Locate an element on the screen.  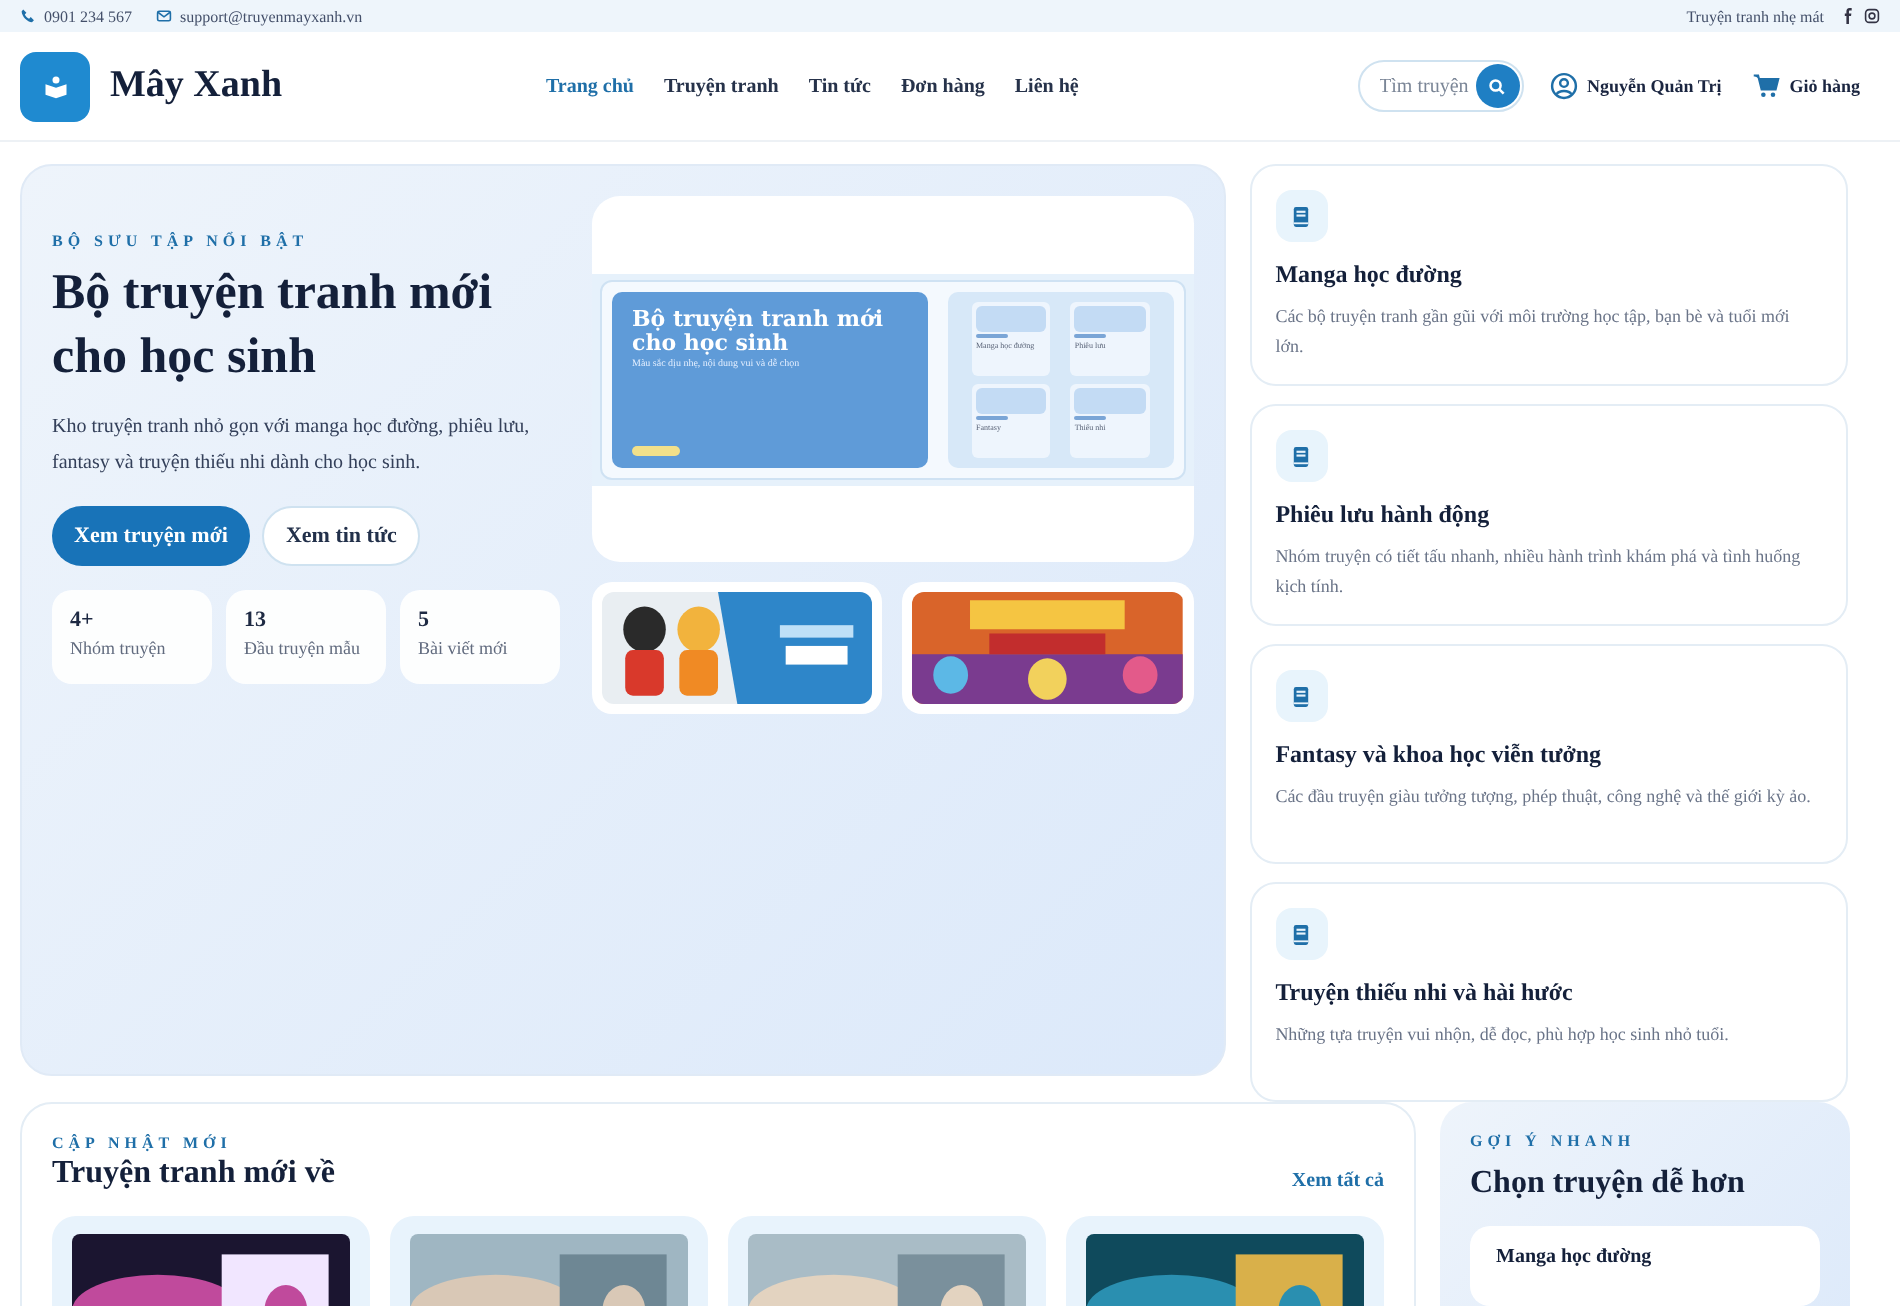
hero-title: Bộ truyện tranh mới cho học sinh is located at coordinates (273, 326).